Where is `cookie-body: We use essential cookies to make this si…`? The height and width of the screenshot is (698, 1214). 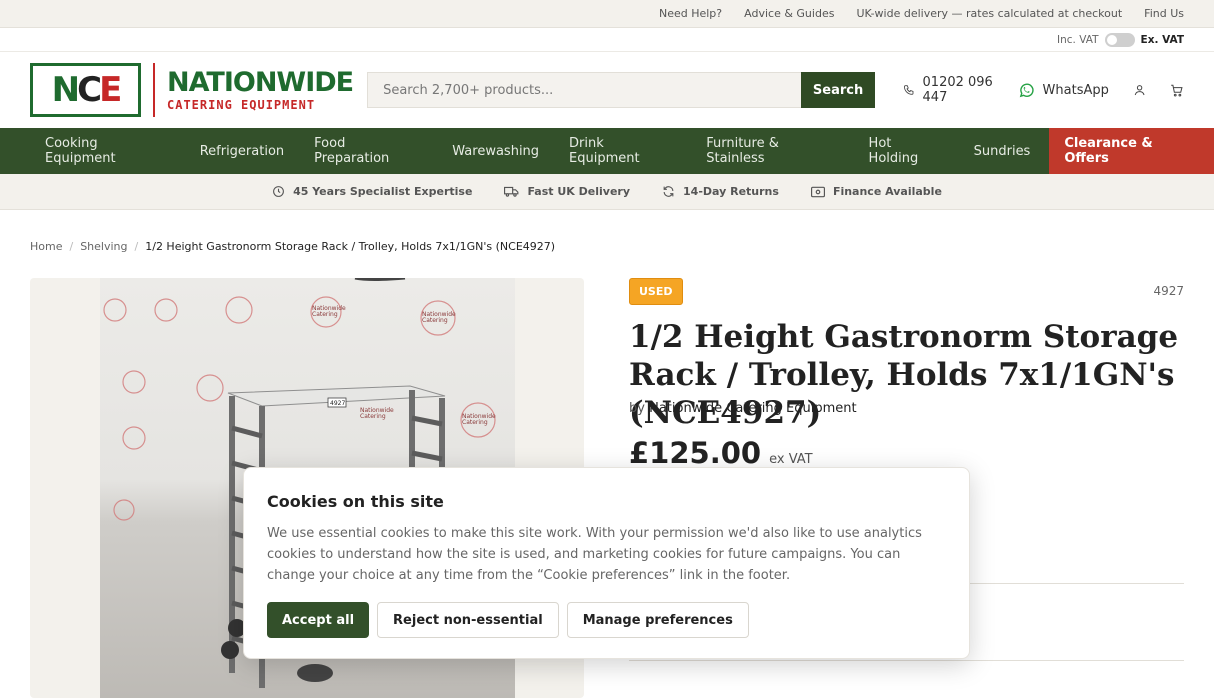 cookie-body: We use essential cookies to make this si… is located at coordinates (594, 554).